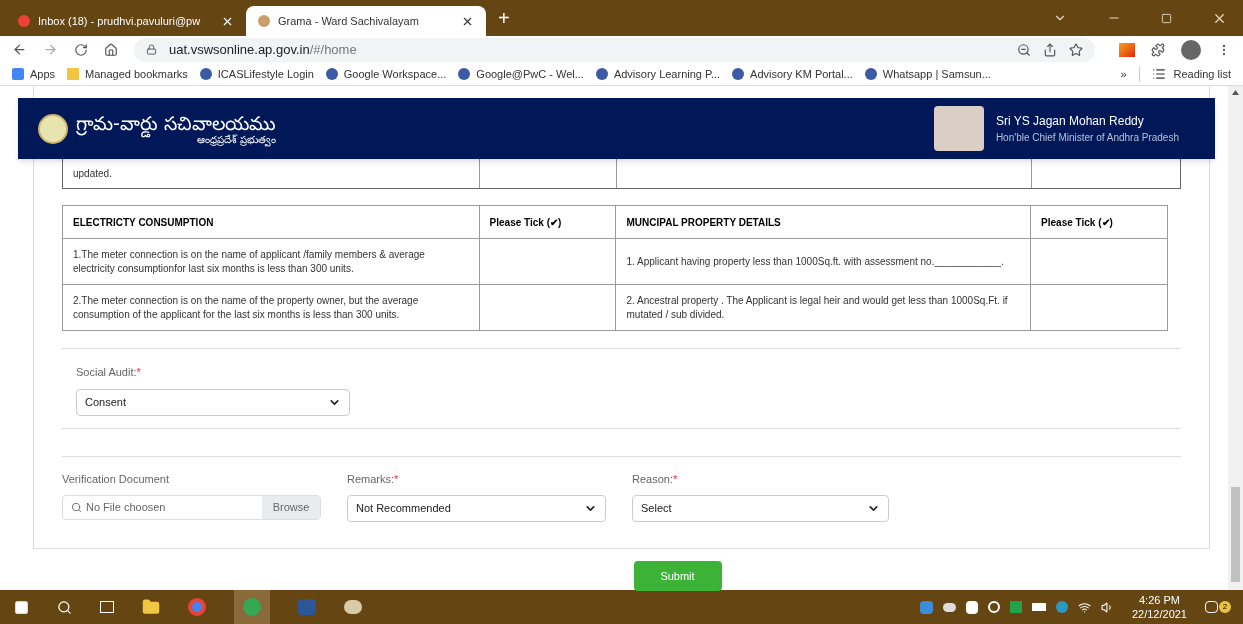 The height and width of the screenshot is (624, 1243). What do you see at coordinates (1127, 49) in the screenshot?
I see `extension-icon` at bounding box center [1127, 49].